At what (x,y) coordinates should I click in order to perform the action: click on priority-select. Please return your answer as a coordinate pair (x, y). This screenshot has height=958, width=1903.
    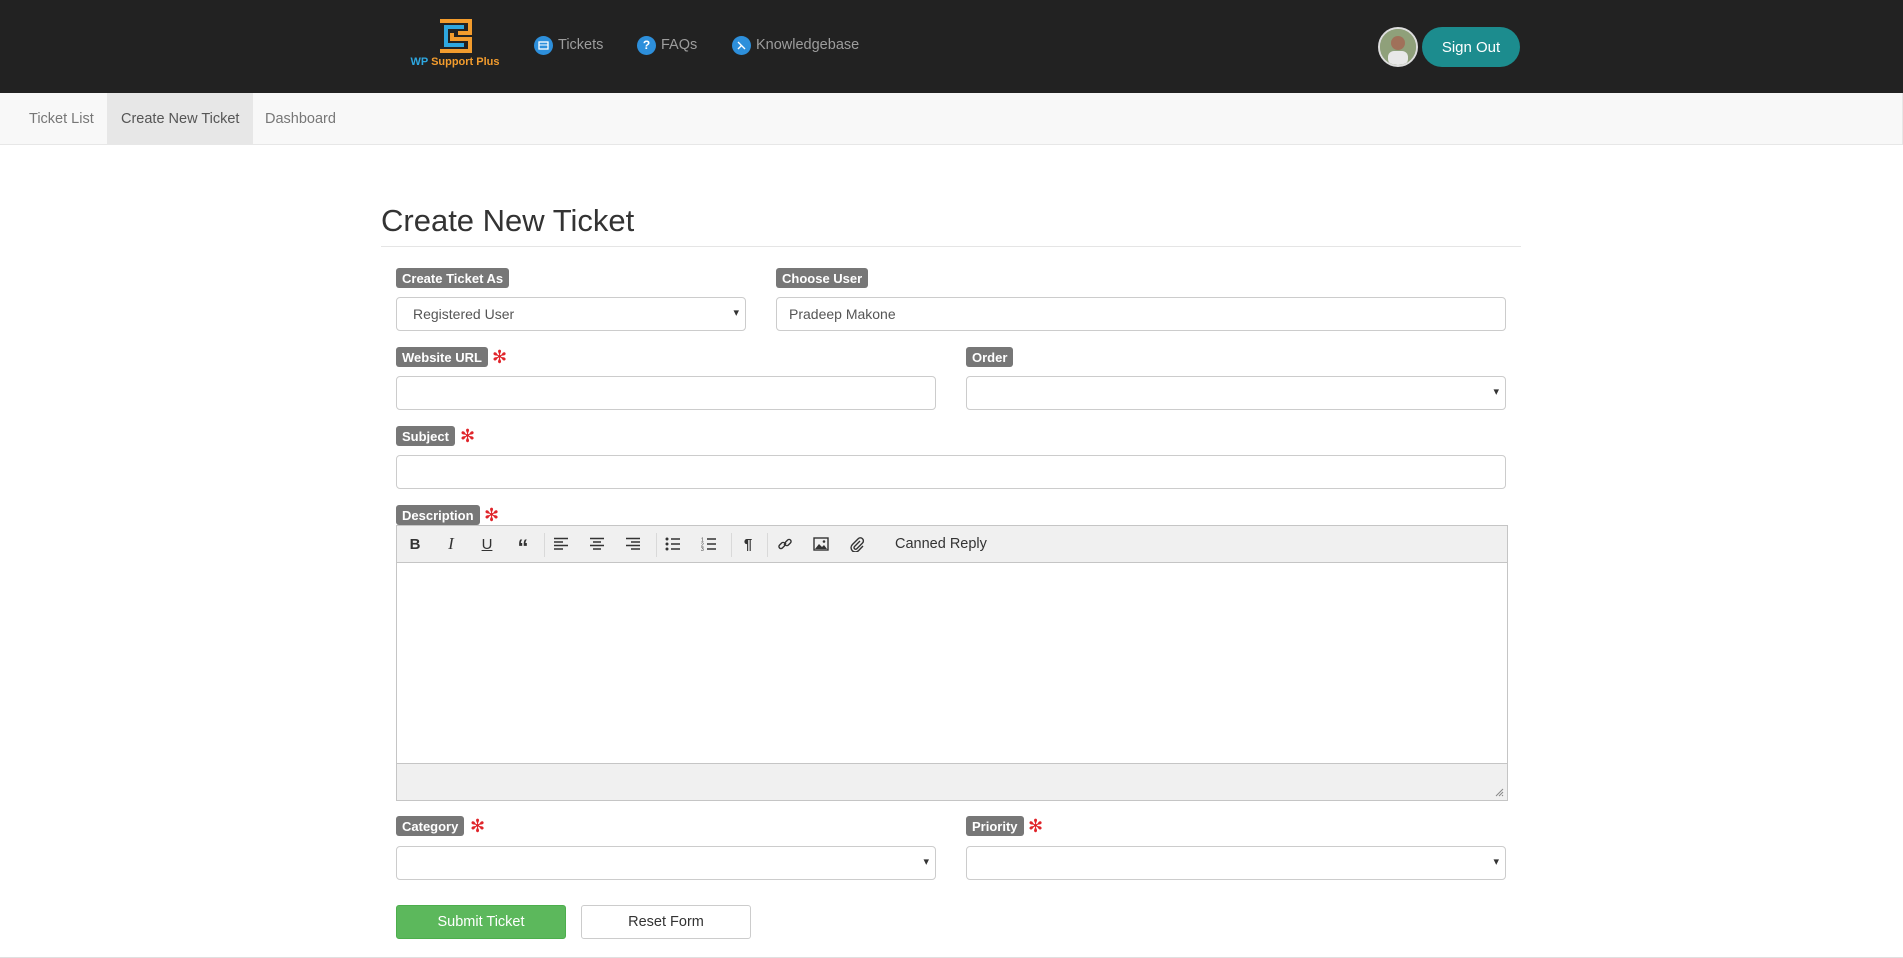
    Looking at the image, I should click on (1236, 863).